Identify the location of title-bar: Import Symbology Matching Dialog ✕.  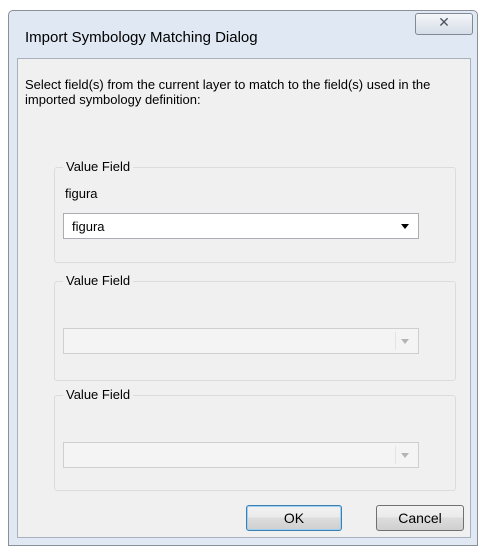
(243, 36).